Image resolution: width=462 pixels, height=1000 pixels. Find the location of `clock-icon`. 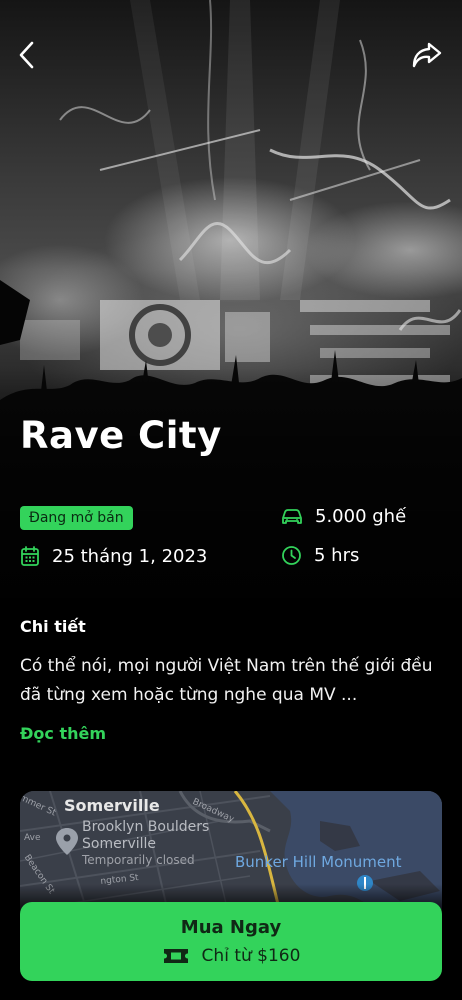

clock-icon is located at coordinates (291, 555).